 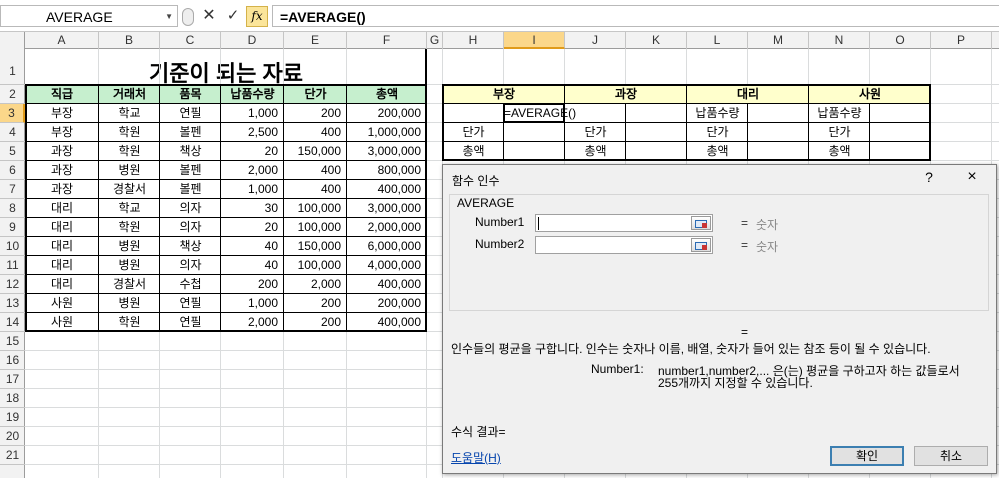 I want to click on table-header-cell: 거래처, so click(x=129, y=94).